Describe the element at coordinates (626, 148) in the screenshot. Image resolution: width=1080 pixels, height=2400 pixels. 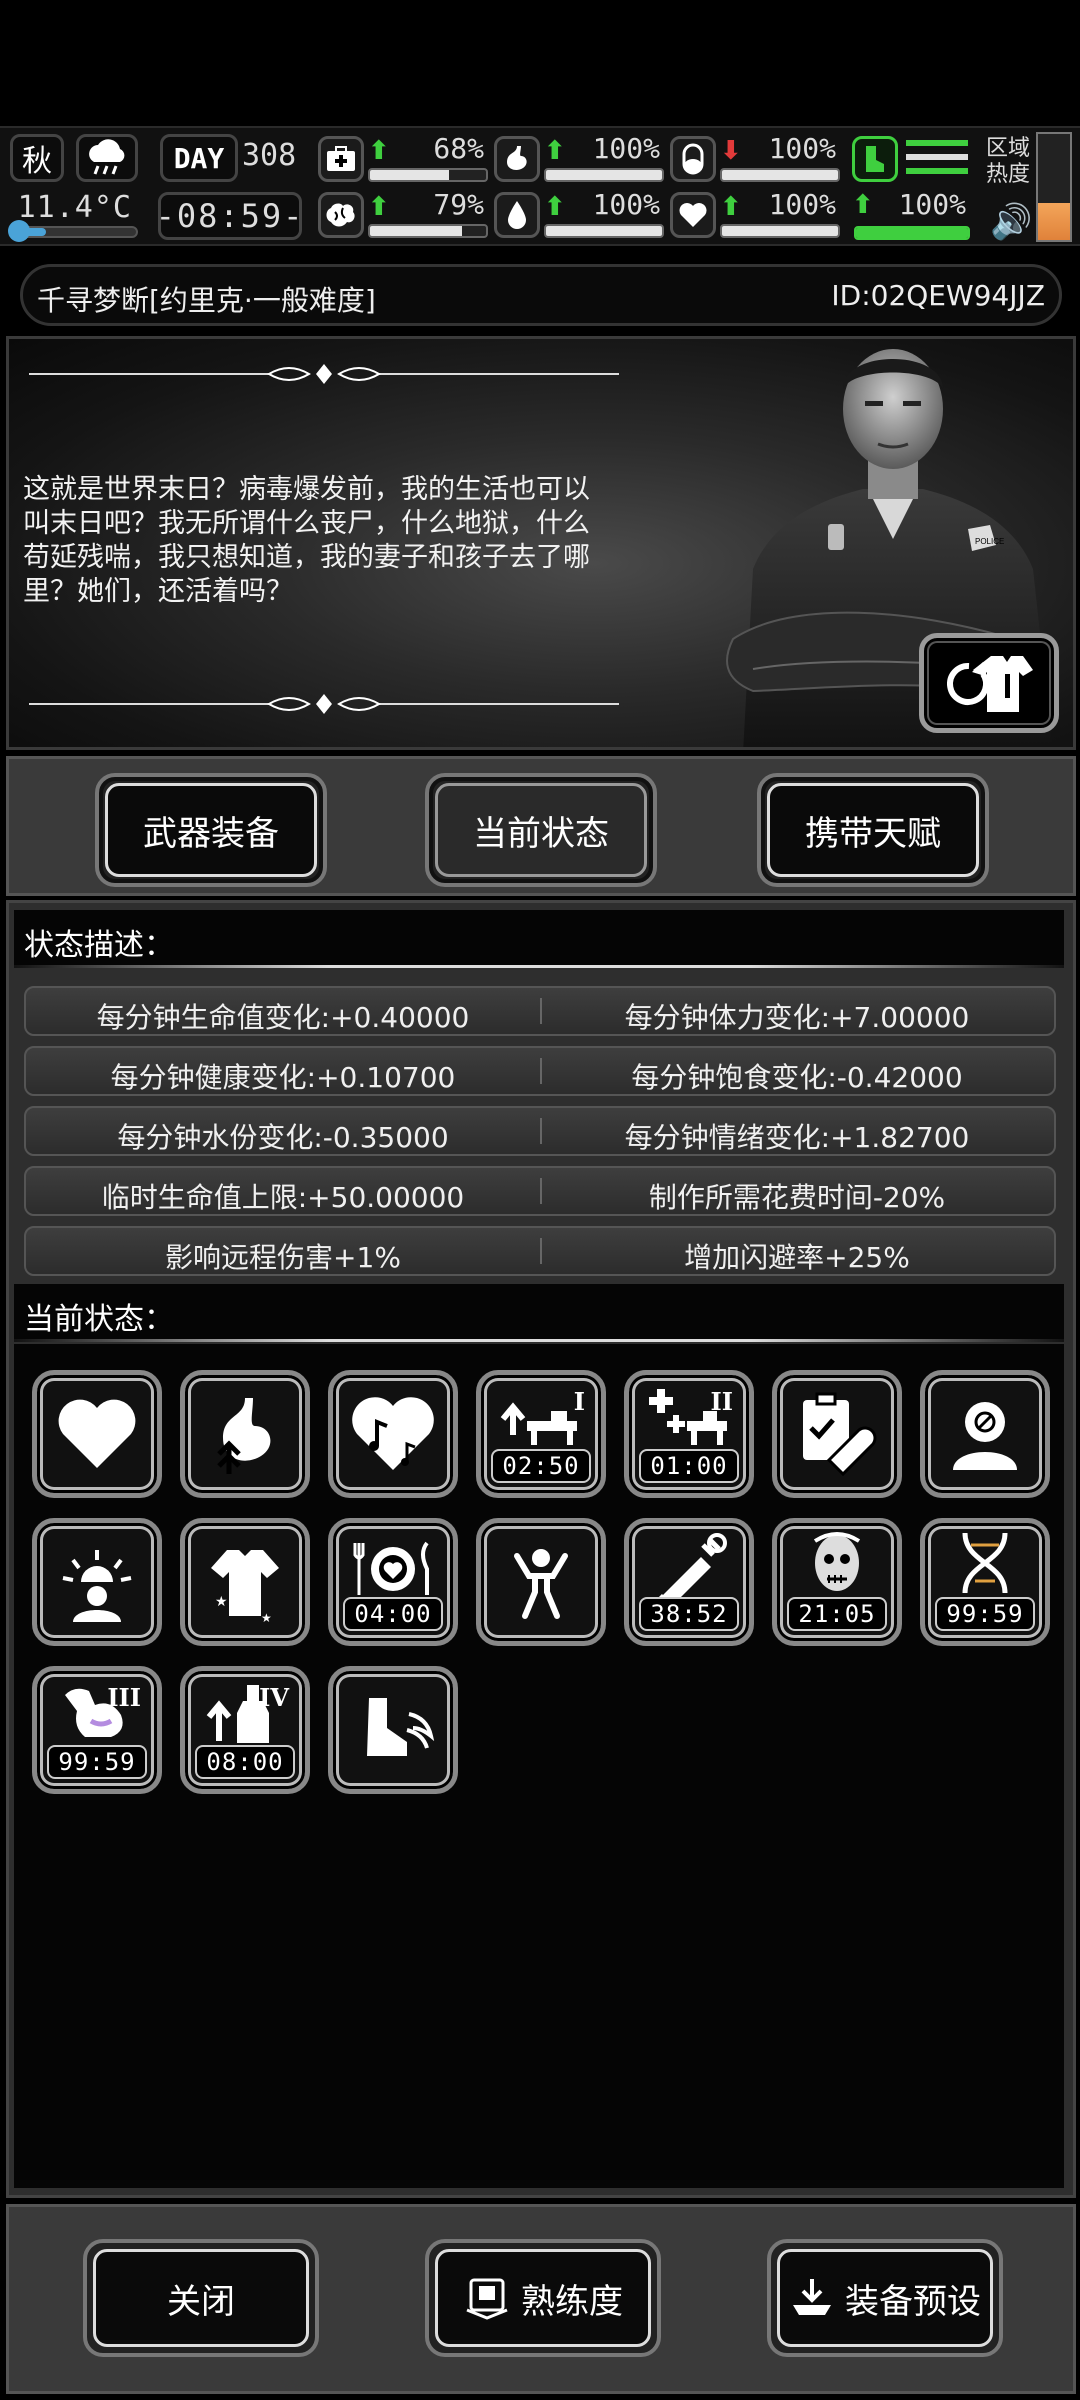
I see `hunger-value: 100%` at that location.